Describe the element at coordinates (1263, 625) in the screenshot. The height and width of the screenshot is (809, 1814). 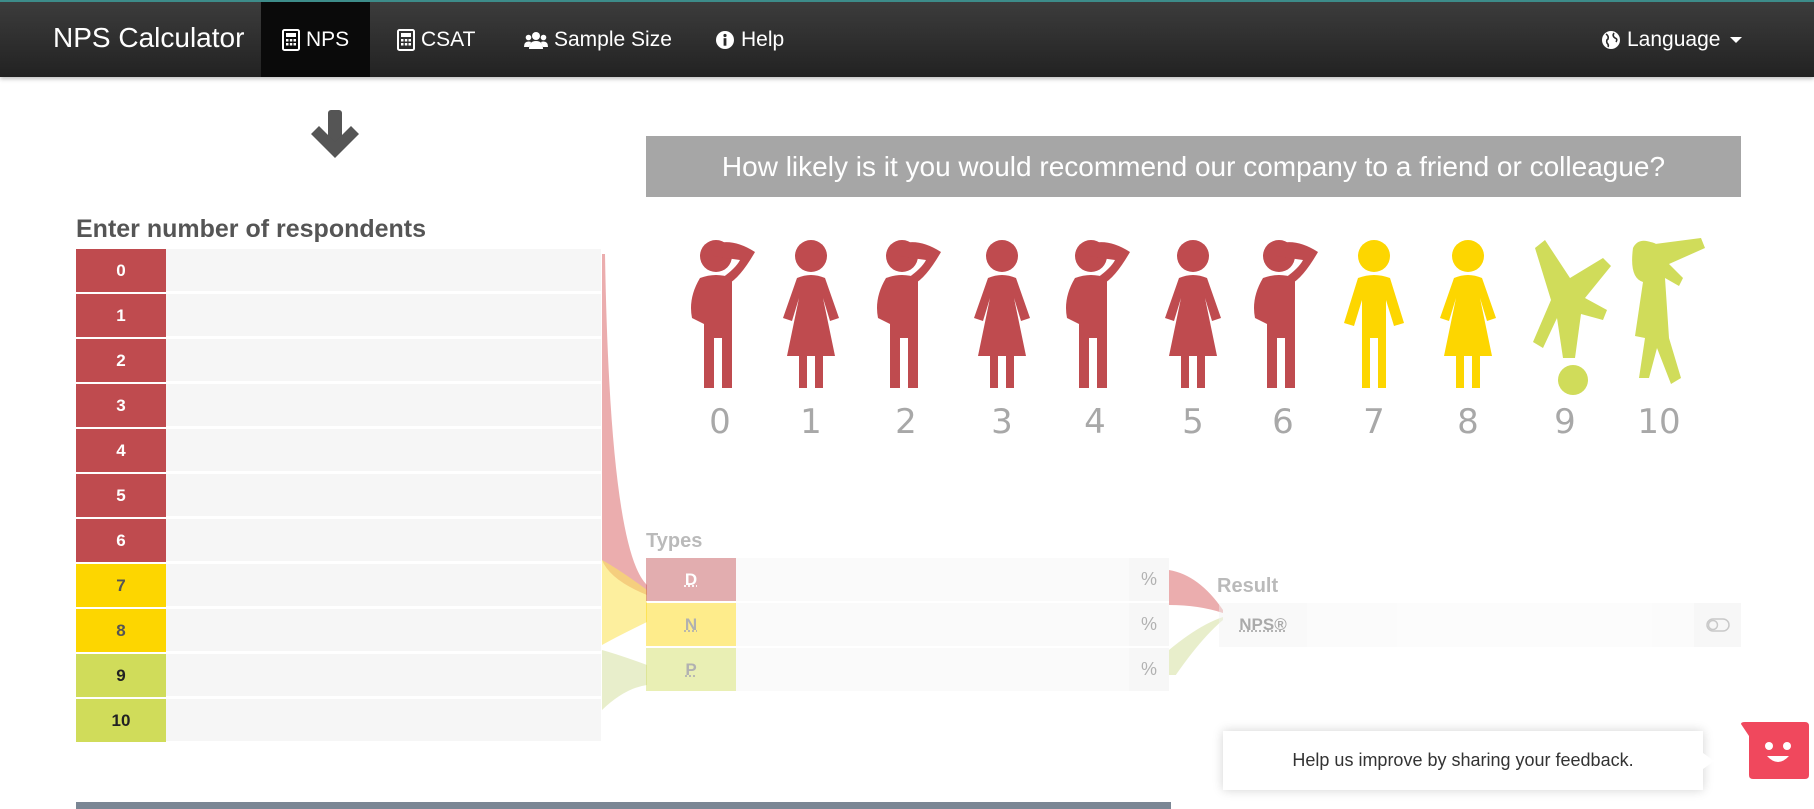
I see `nps-result-label: NPS®` at that location.